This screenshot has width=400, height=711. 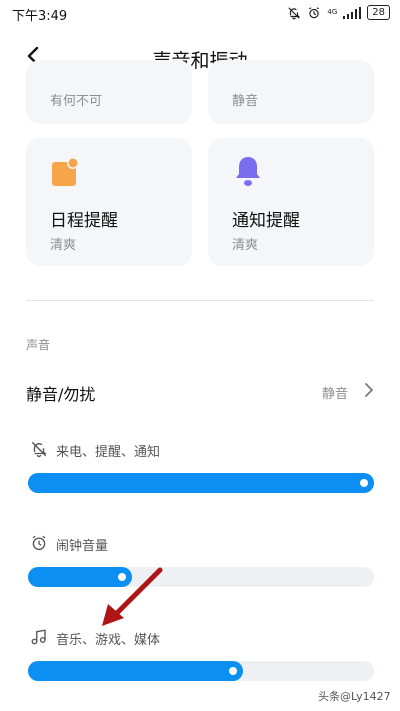 I want to click on notification-reminder-sub: 清爽, so click(x=245, y=245).